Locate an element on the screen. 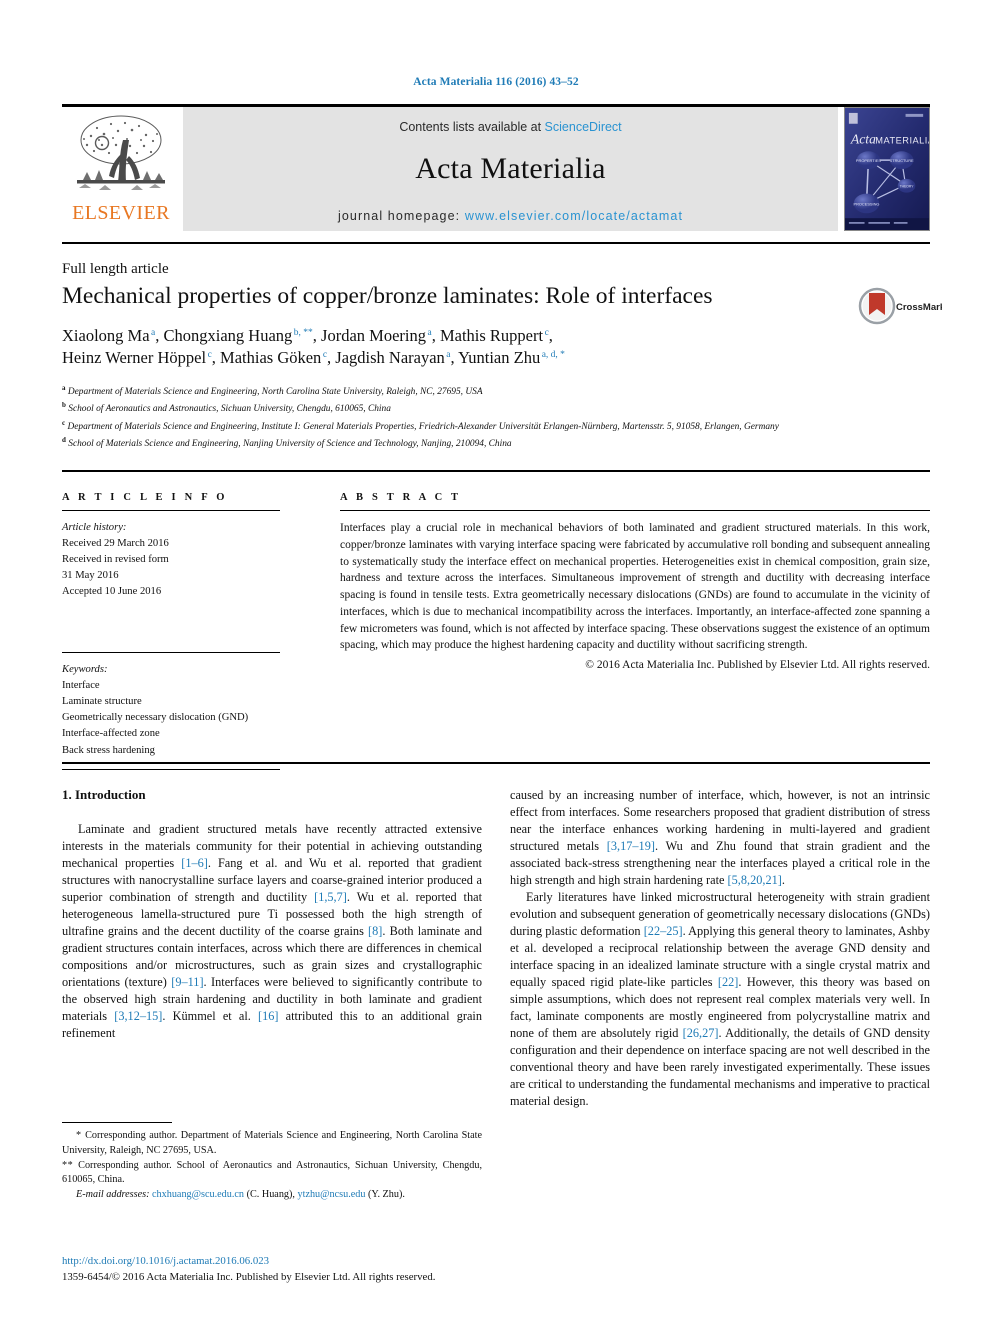 This screenshot has width=992, height=1323. crossmark-icon: CrossMark is located at coordinates (900, 306).